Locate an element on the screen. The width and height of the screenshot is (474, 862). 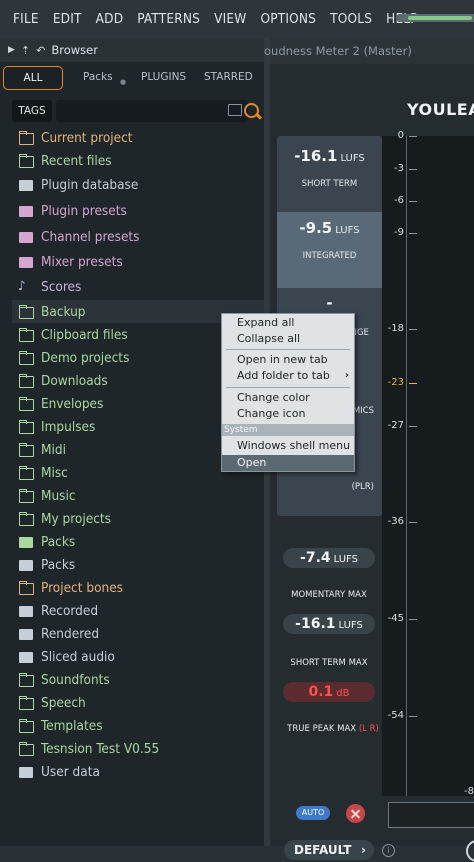
menu-section-system: System is located at coordinates (288, 430).